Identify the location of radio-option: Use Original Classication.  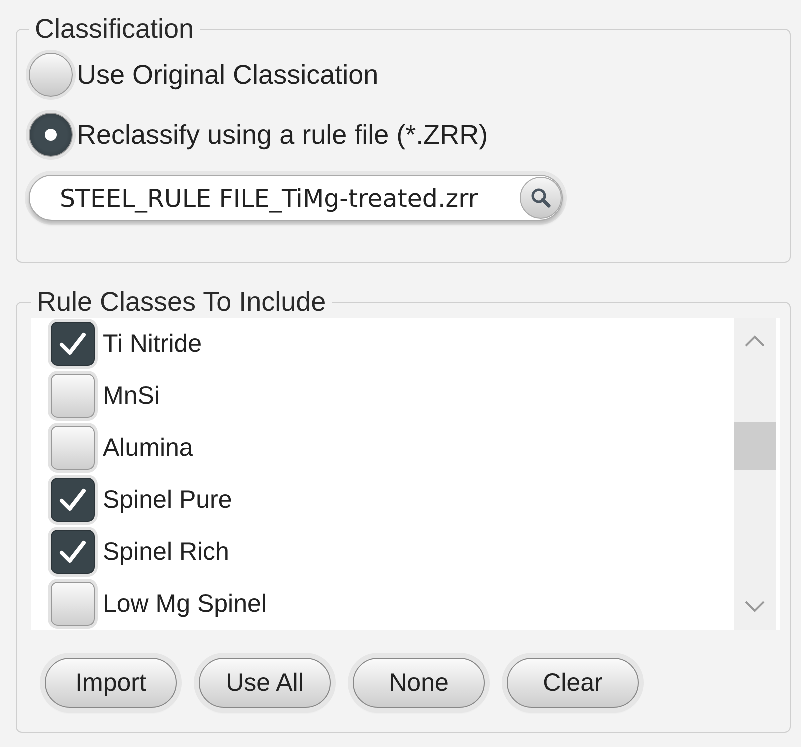
(204, 75).